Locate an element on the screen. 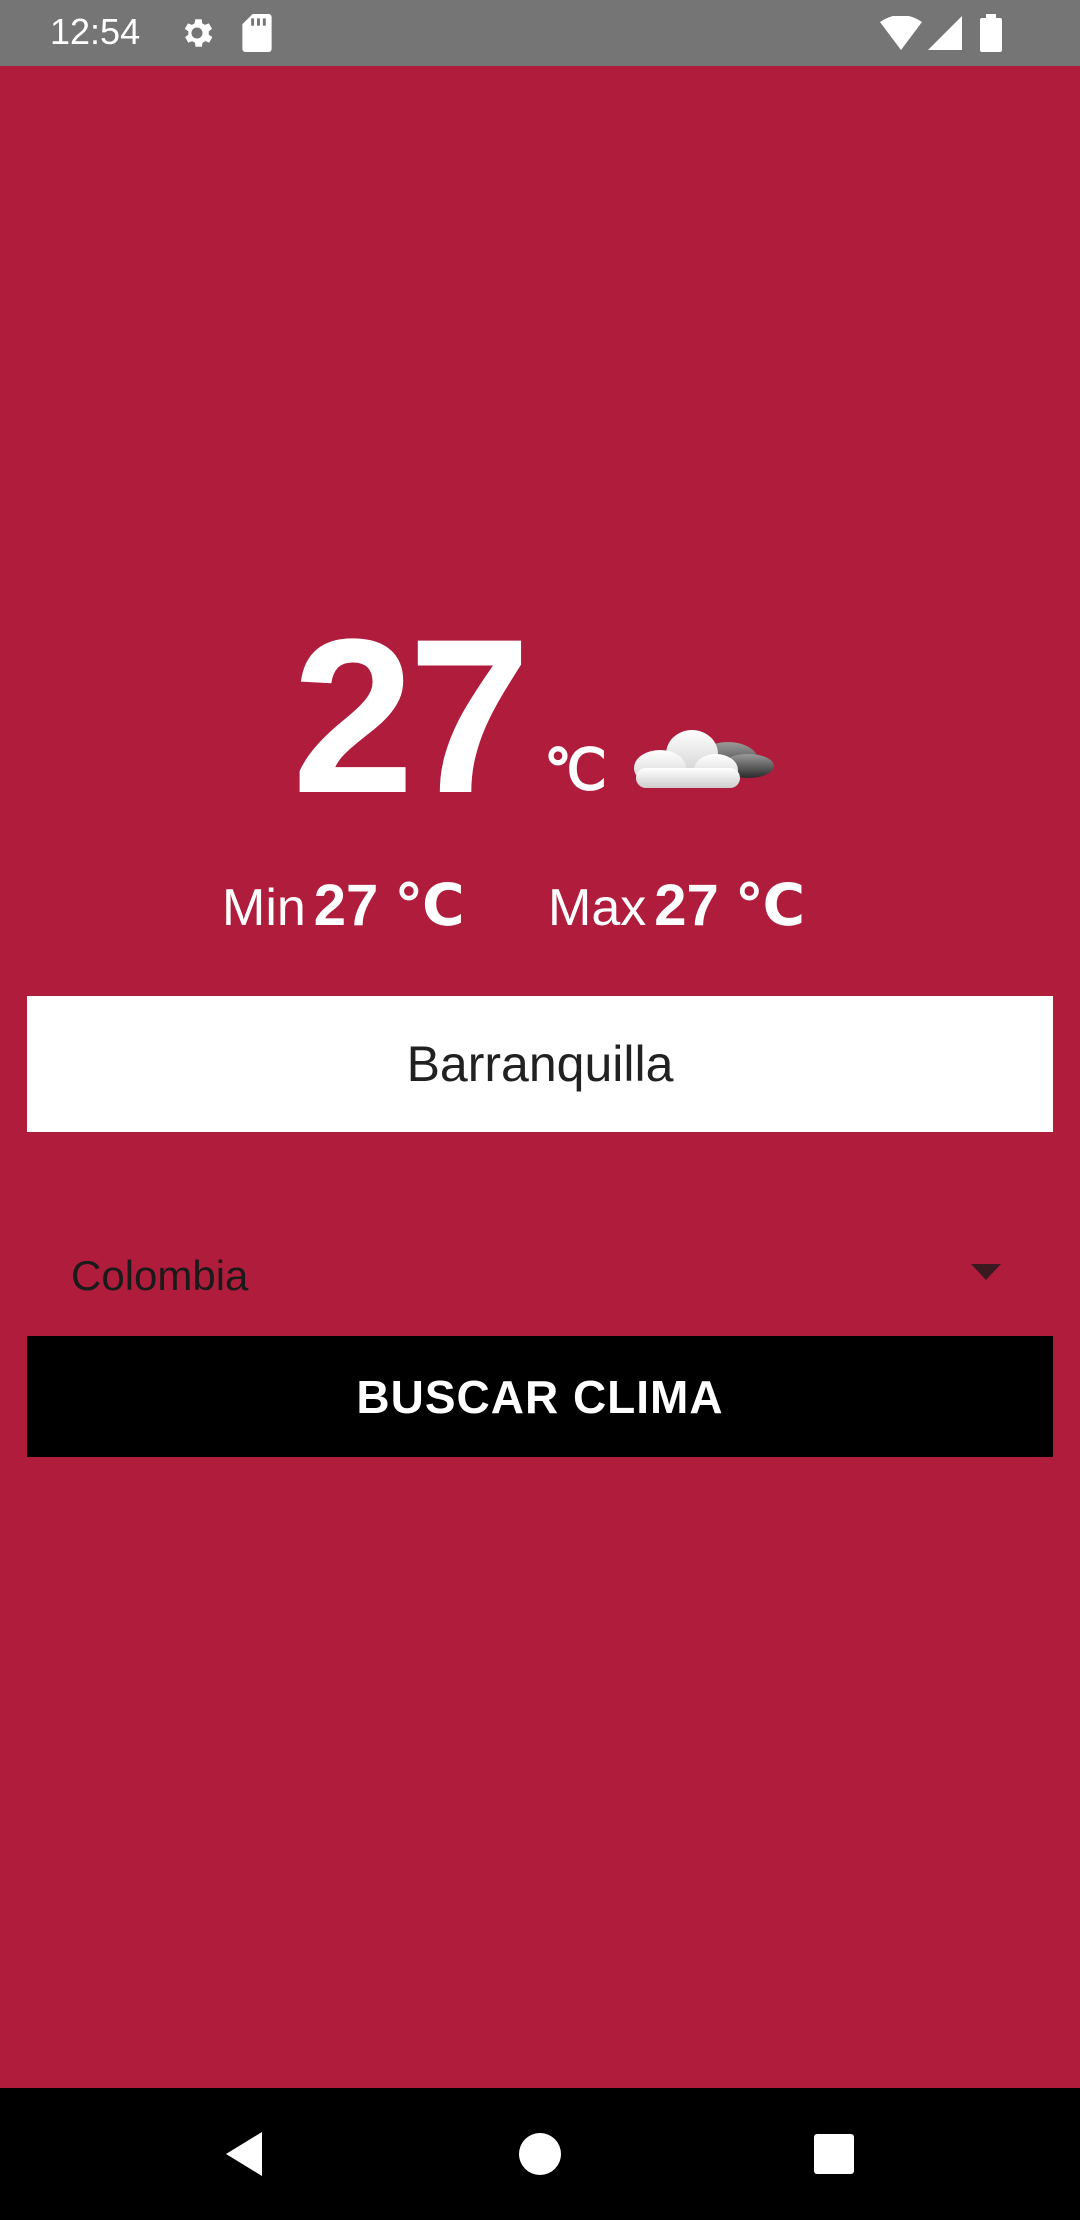  gear-icon is located at coordinates (197, 33).